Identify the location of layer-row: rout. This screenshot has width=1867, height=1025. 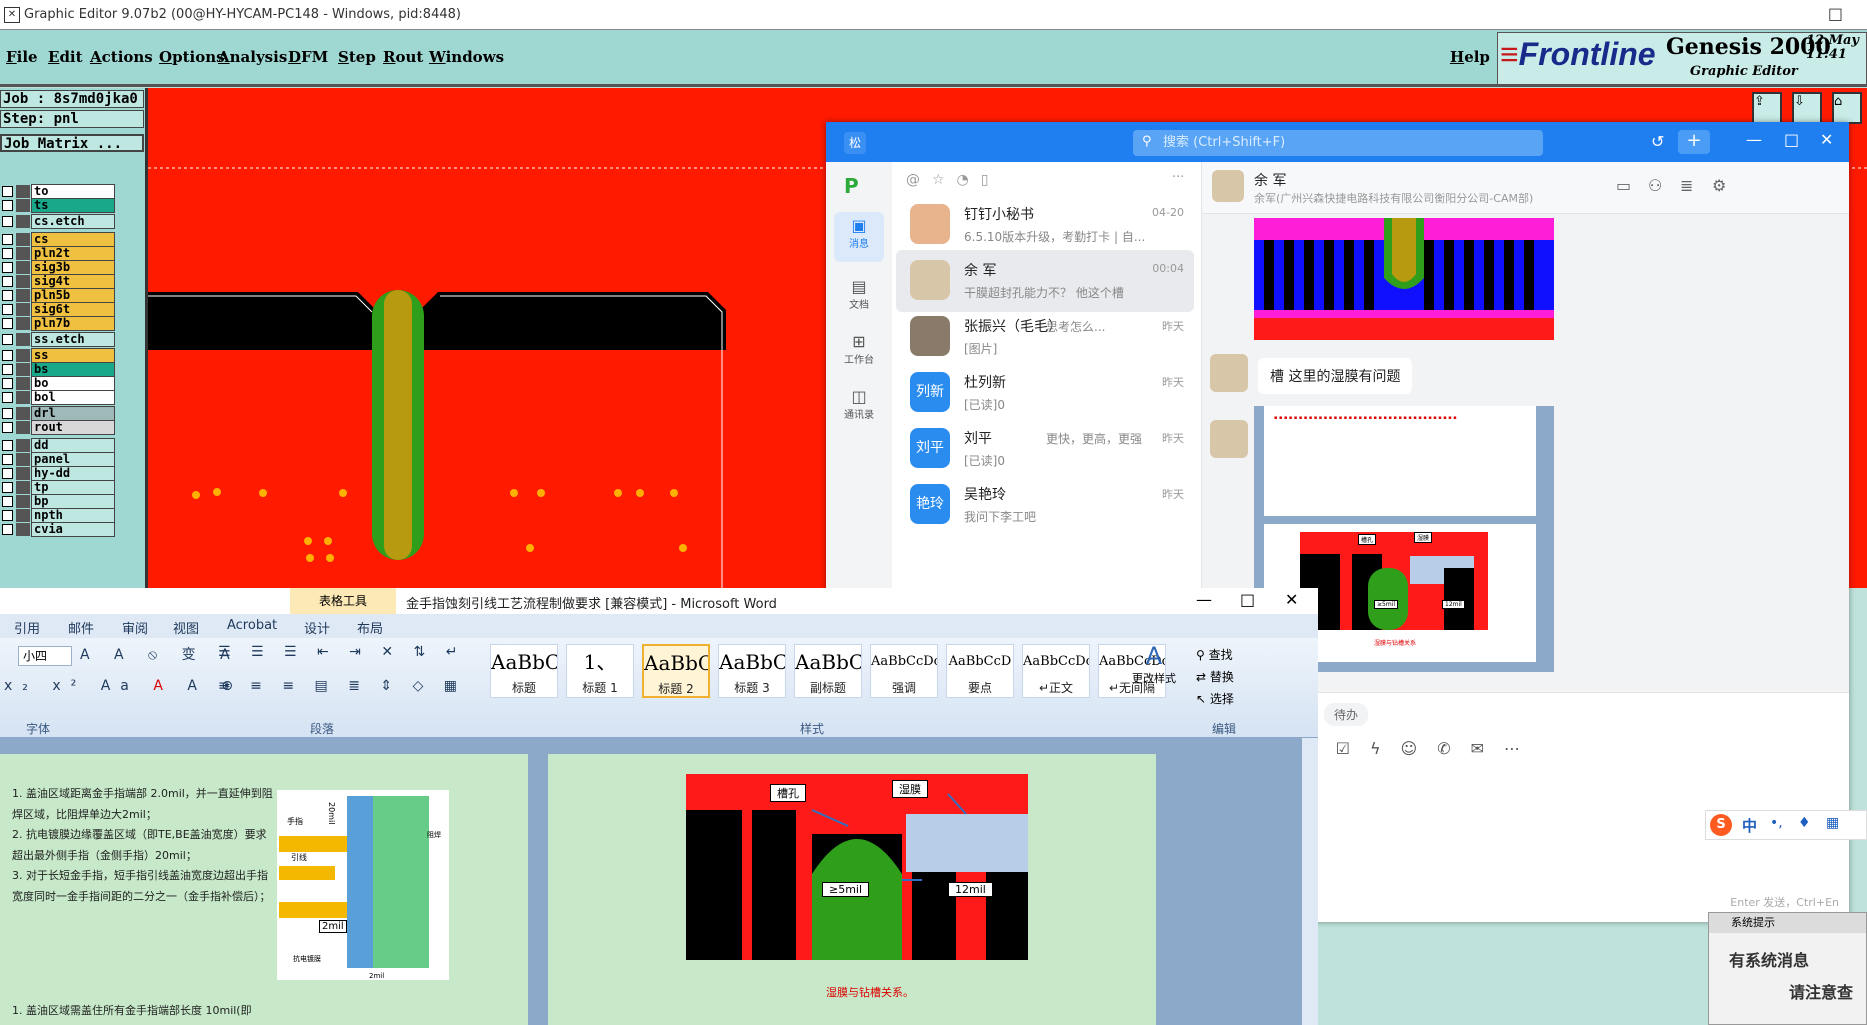
(73, 427).